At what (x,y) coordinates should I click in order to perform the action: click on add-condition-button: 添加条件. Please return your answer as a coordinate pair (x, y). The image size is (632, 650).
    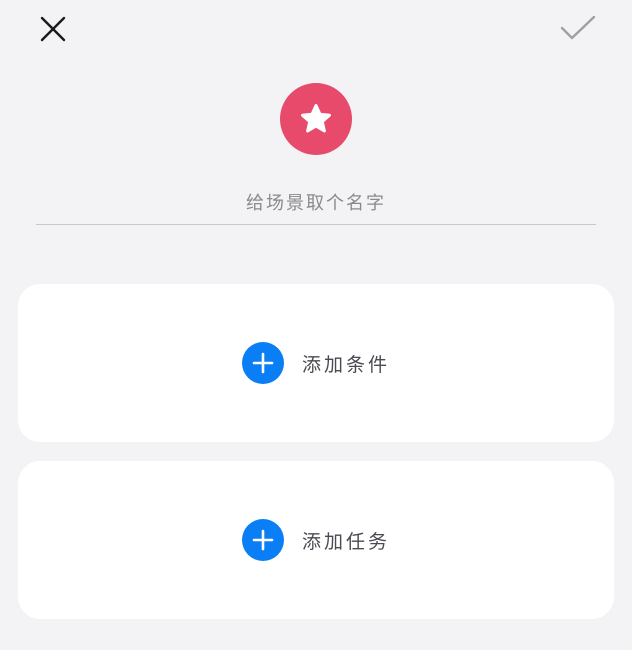
    Looking at the image, I should click on (316, 363).